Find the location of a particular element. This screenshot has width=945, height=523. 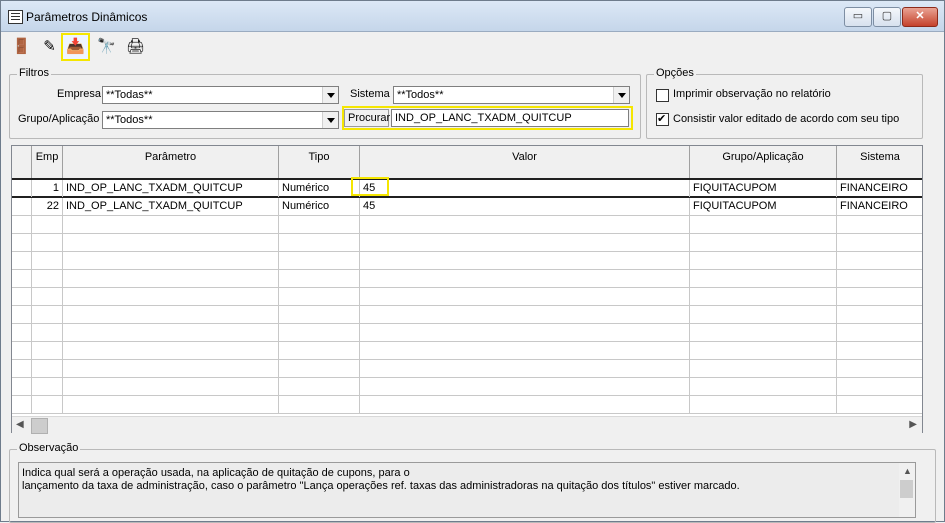

empresa-select: **Todas** is located at coordinates (220, 95).